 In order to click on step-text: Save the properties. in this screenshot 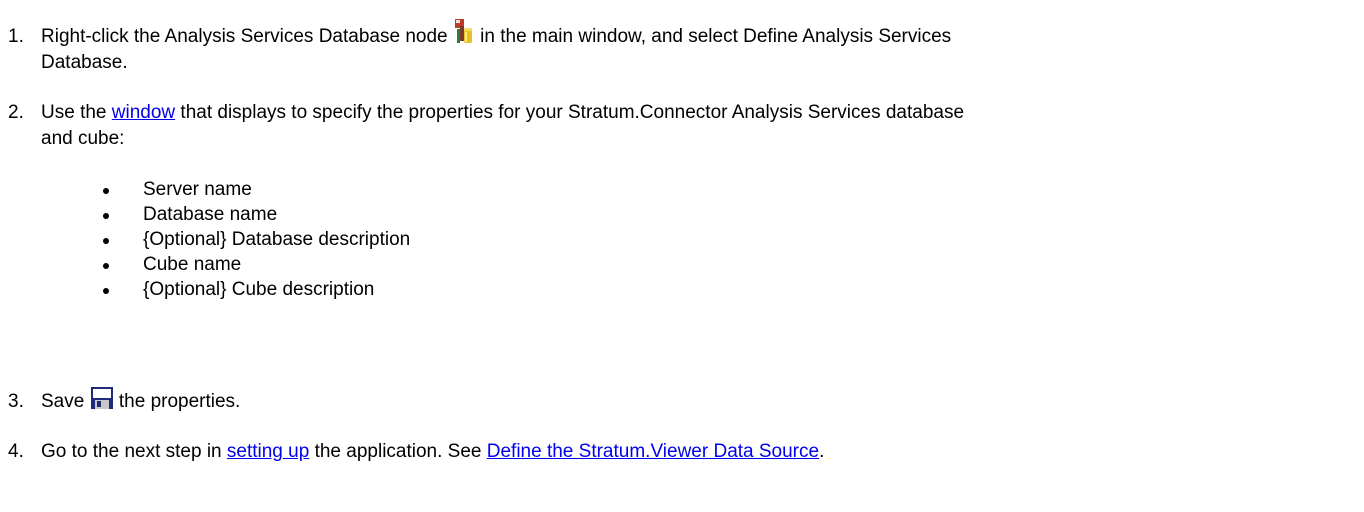, I will do `click(696, 401)`.